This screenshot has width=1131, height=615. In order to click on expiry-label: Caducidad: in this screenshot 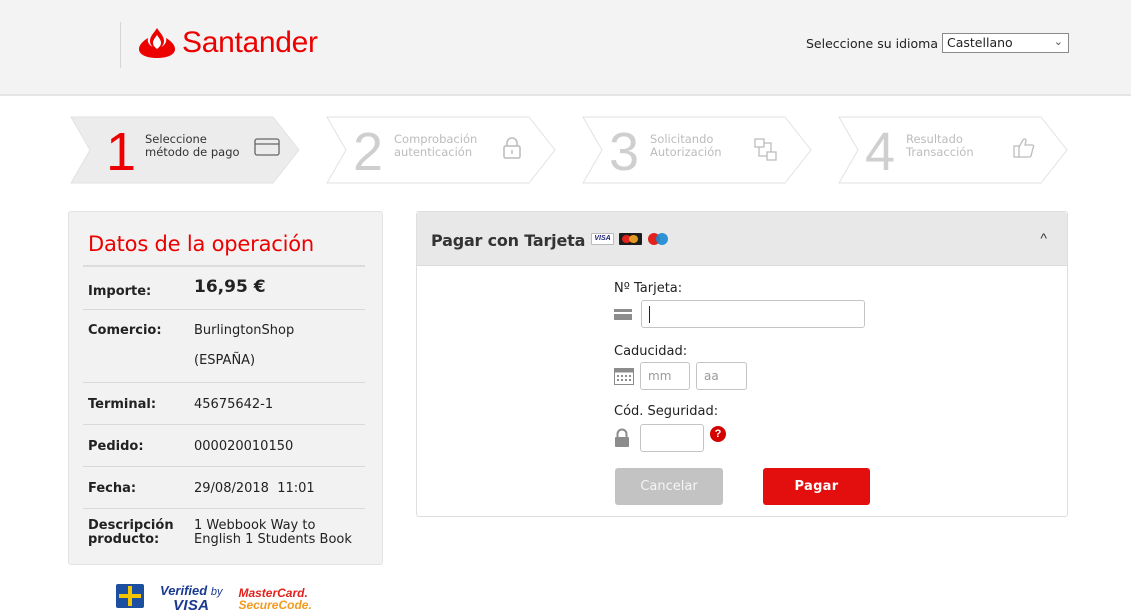, I will do `click(651, 351)`.